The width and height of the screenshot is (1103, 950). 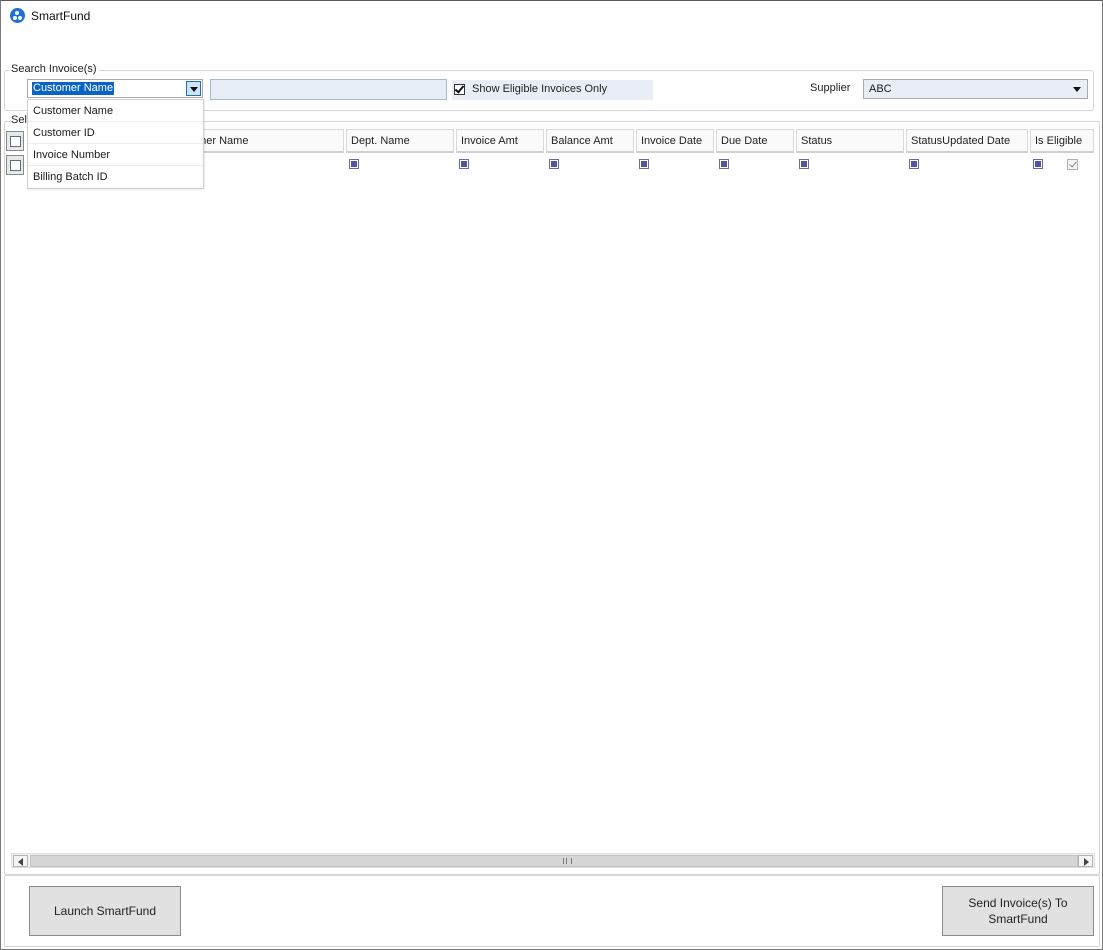 I want to click on supplier-label: Supplier, so click(x=830, y=88).